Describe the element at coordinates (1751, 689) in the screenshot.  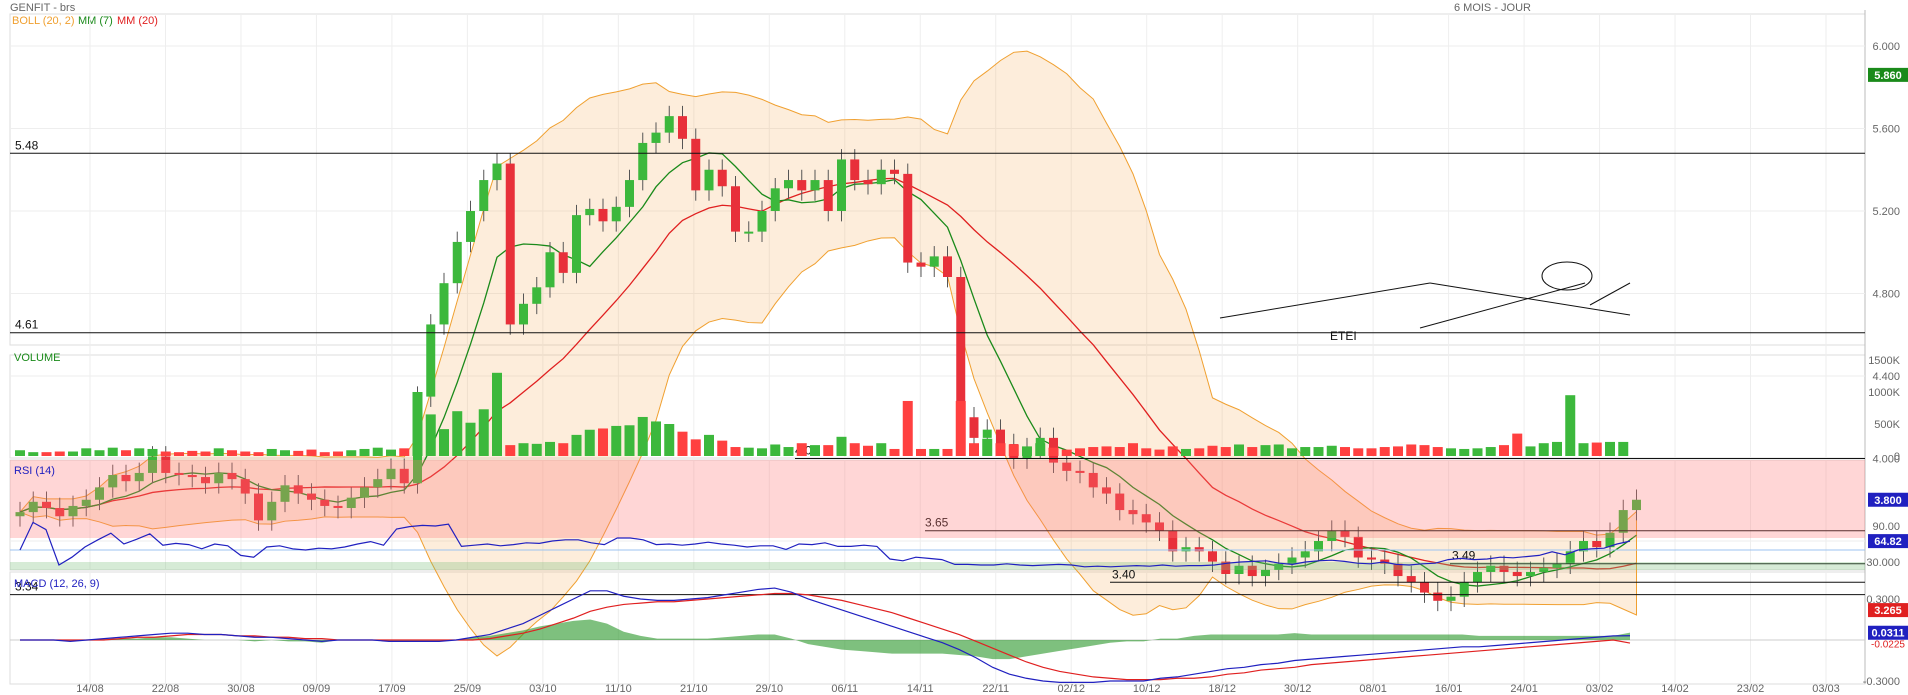
I see `x-tick-label: 23/02` at that location.